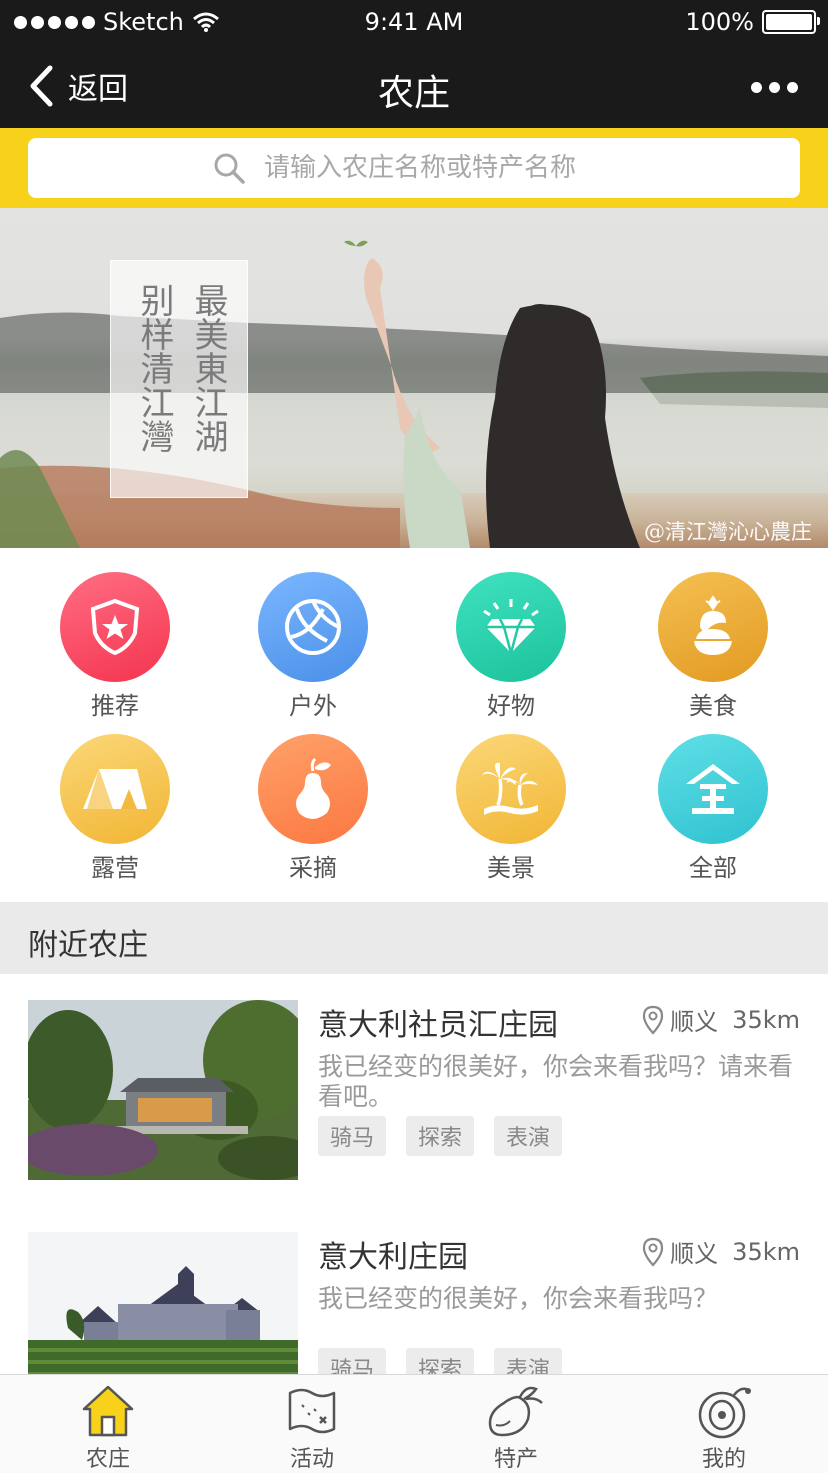  I want to click on page-title: 农庄, so click(413, 93).